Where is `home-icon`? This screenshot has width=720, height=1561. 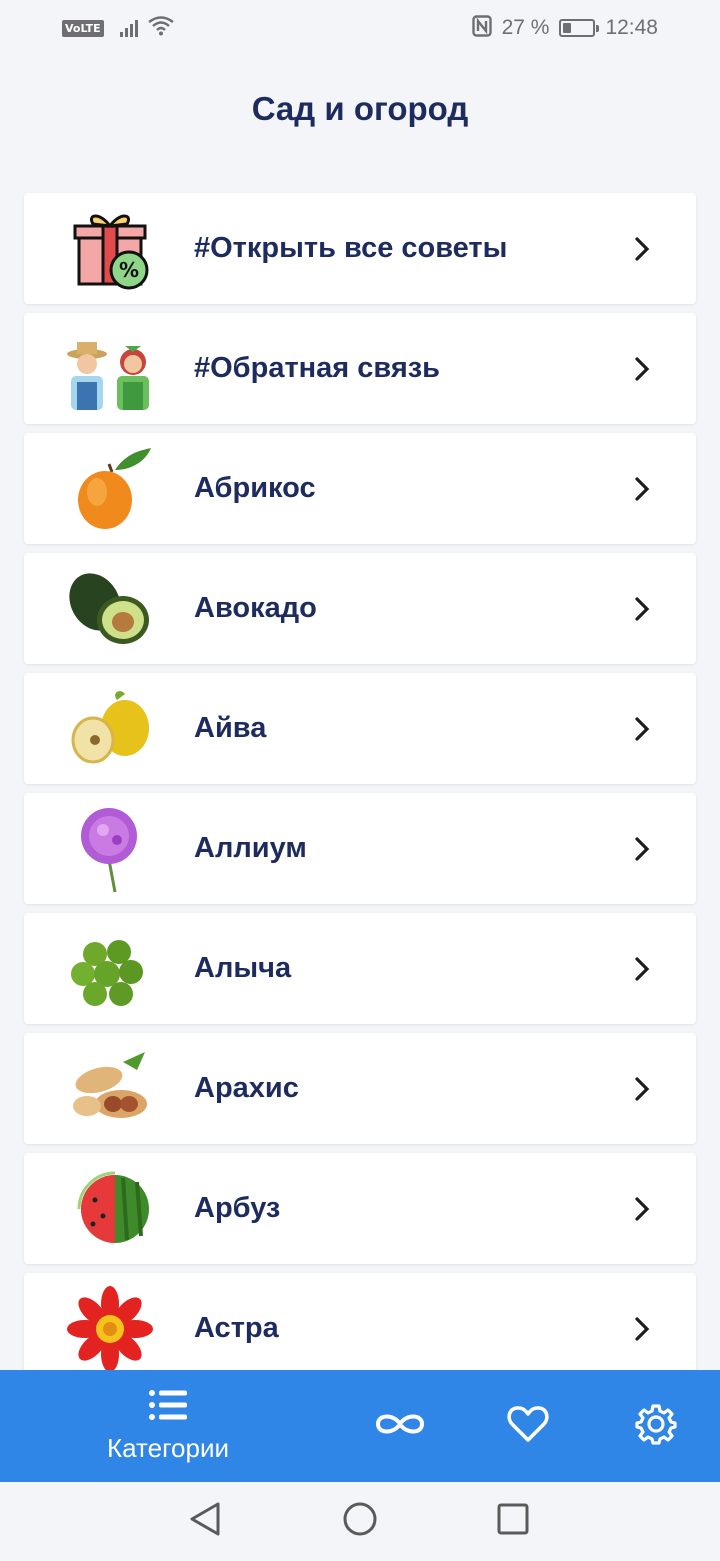 home-icon is located at coordinates (360, 1521).